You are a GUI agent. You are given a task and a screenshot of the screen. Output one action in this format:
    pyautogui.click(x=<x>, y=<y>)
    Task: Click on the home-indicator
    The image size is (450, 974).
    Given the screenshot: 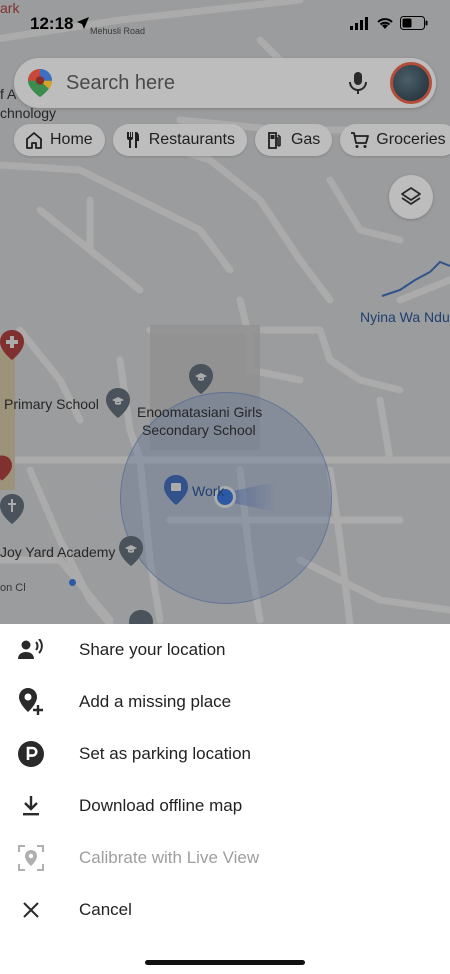 What is the action you would take?
    pyautogui.click(x=225, y=962)
    